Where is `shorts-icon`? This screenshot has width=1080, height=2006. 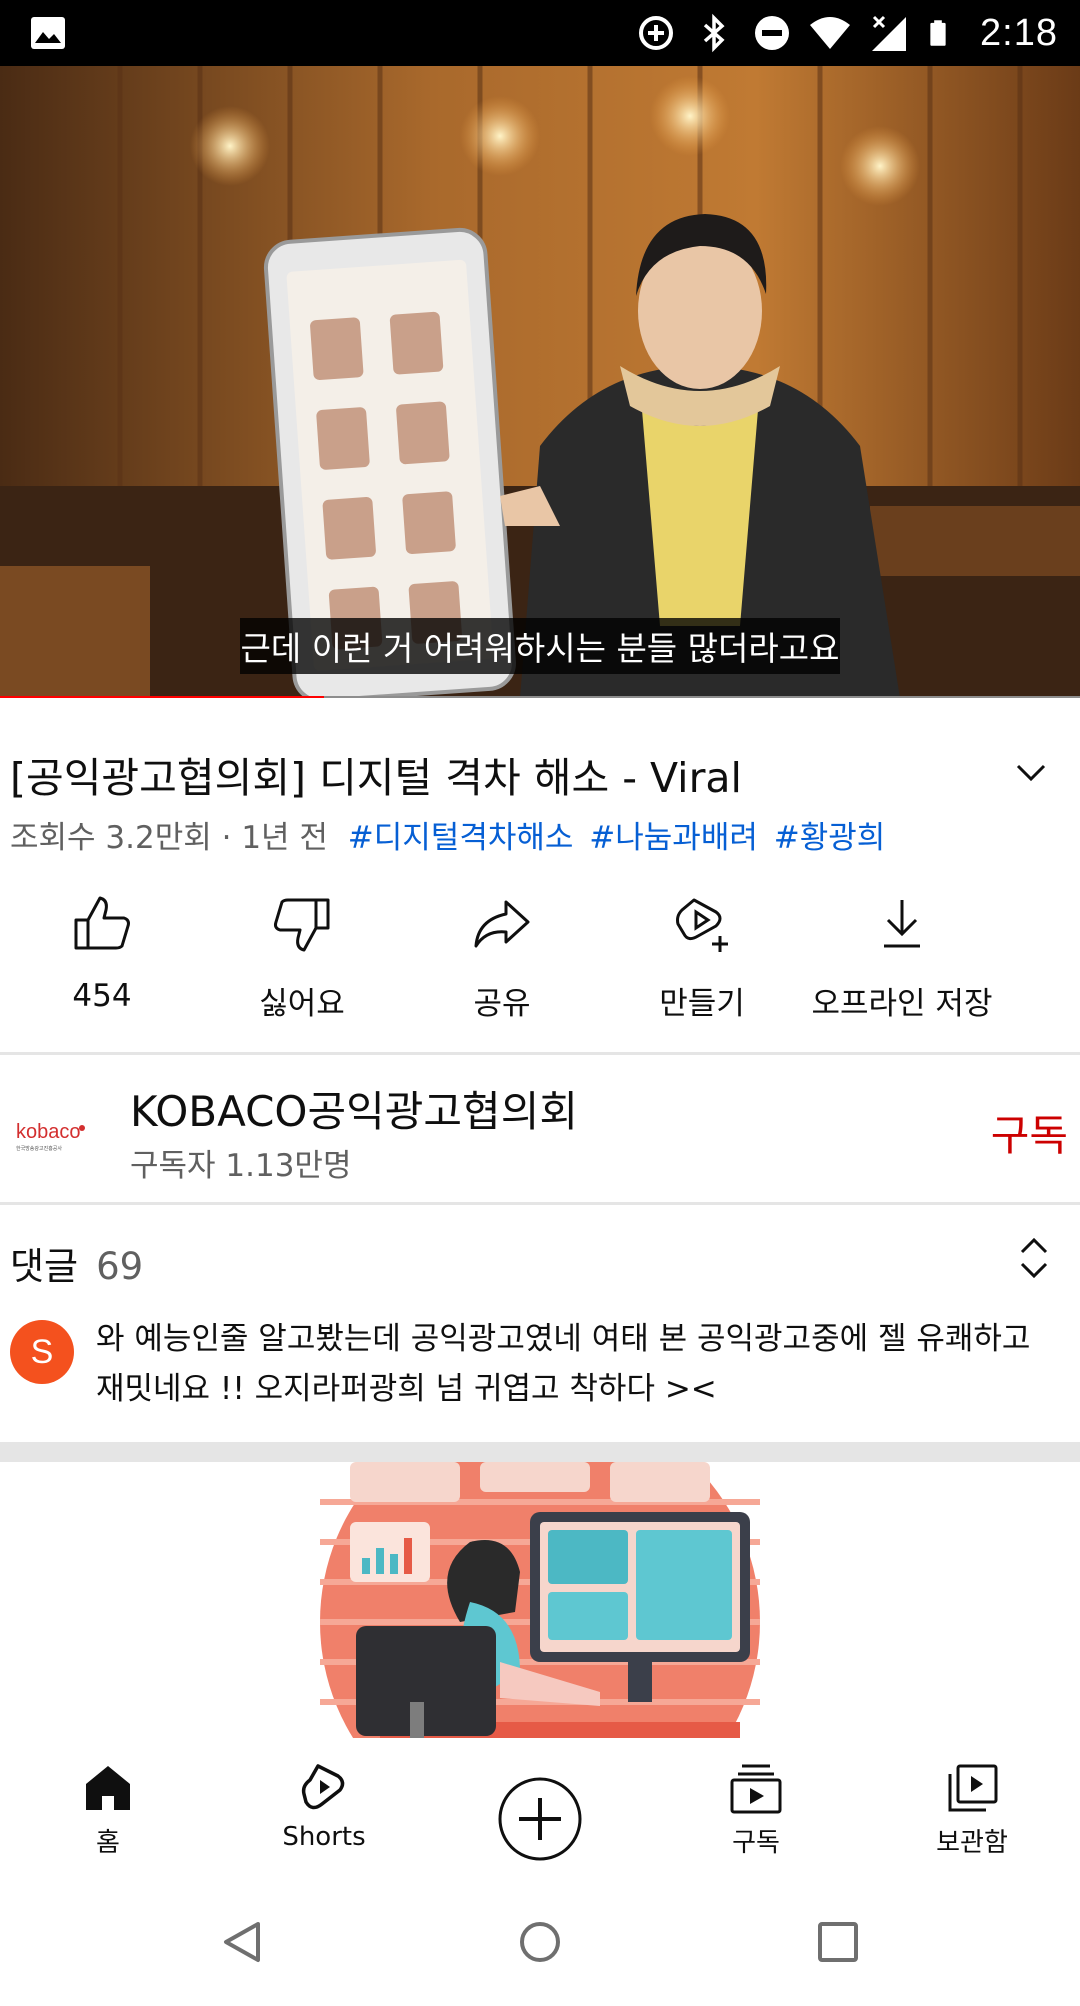
shorts-icon is located at coordinates (323, 1787).